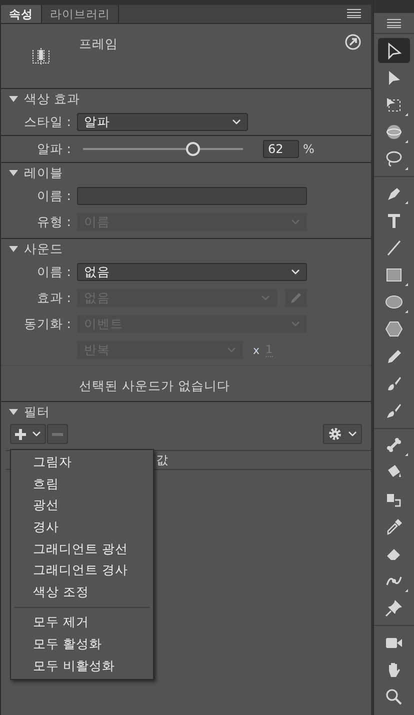  I want to click on plus-icon, so click(20, 434).